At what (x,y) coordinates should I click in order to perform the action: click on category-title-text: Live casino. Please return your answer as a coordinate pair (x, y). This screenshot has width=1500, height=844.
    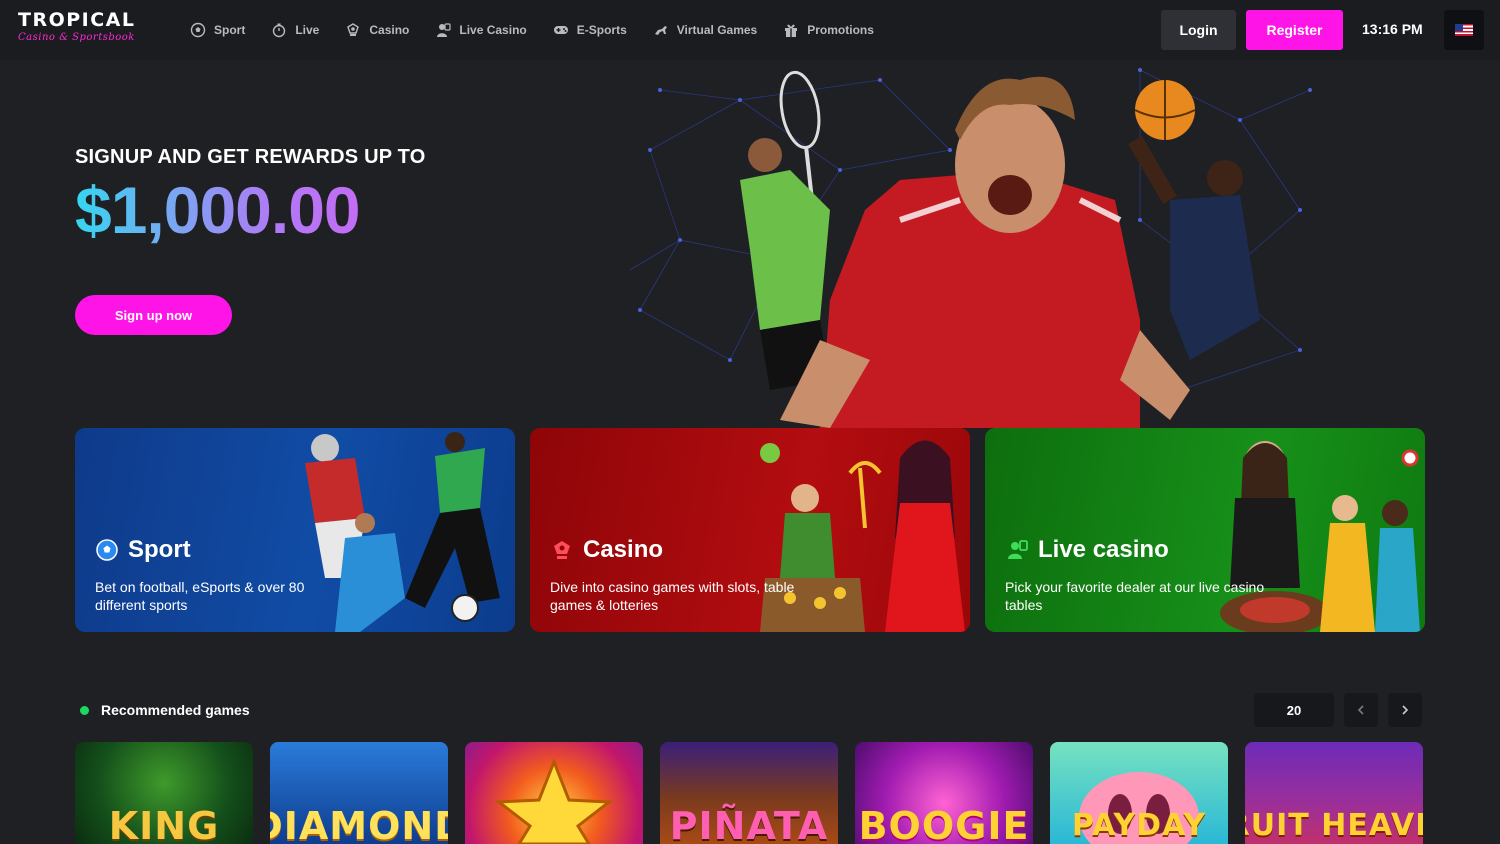
    Looking at the image, I should click on (1103, 549).